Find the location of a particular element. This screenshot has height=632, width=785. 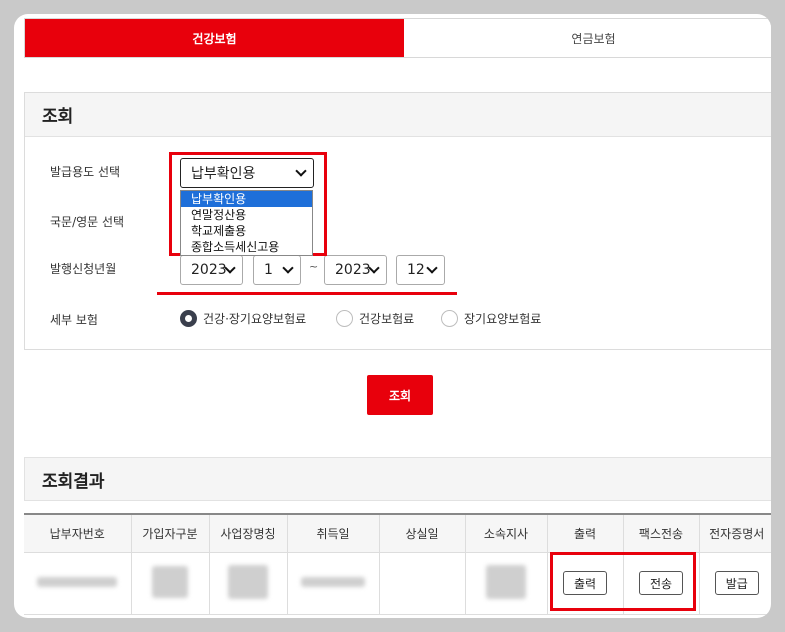

search-button: 조회 is located at coordinates (400, 395).